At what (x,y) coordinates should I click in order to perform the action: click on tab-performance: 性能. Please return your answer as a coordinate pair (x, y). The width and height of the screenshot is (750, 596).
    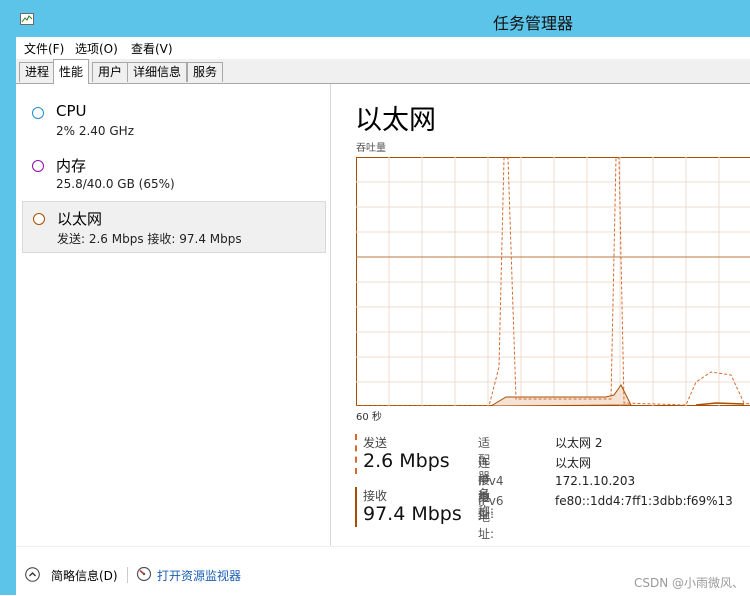
    Looking at the image, I should click on (71, 71).